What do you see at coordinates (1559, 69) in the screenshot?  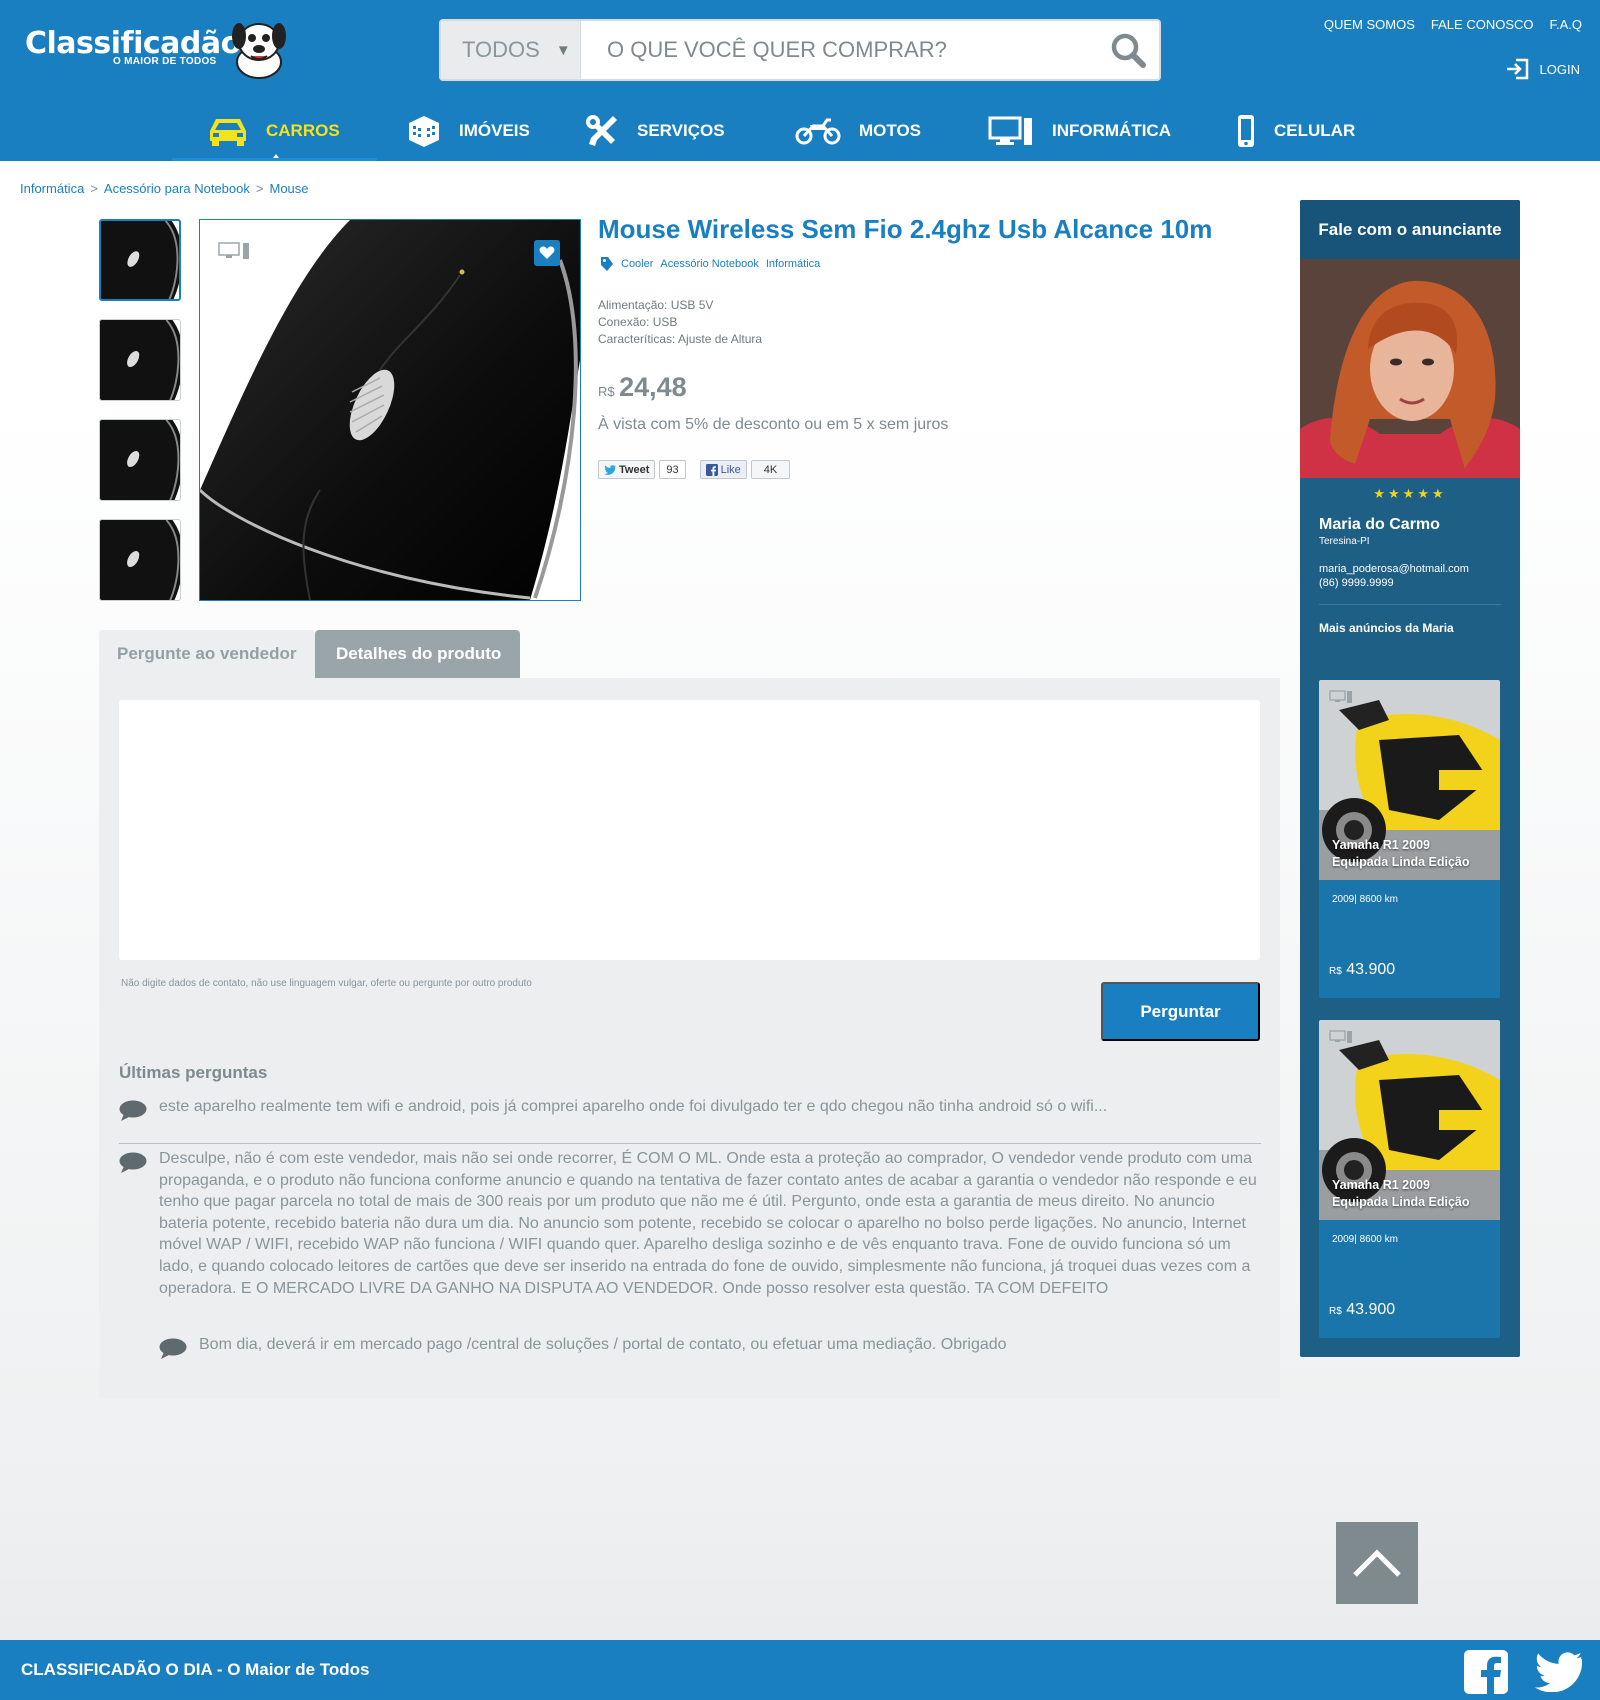 I see `login-label: LOGIN` at bounding box center [1559, 69].